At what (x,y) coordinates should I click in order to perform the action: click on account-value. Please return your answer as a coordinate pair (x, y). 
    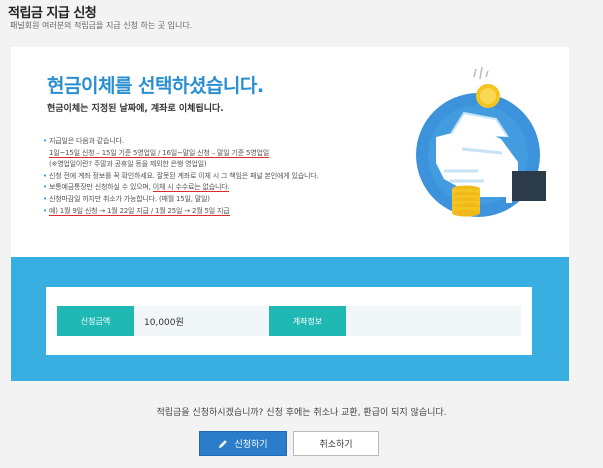
    Looking at the image, I should click on (436, 321).